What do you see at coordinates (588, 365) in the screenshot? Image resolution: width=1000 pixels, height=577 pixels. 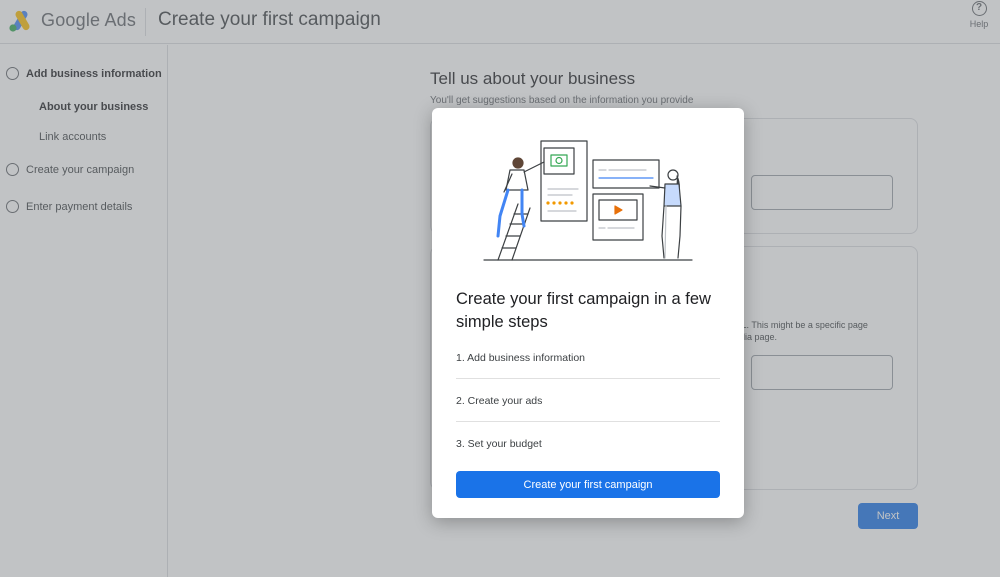 I see `dialog-step-item: 1. Add business information` at bounding box center [588, 365].